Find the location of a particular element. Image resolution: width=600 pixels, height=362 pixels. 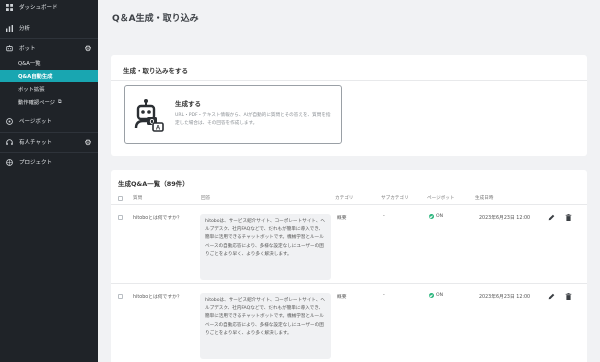

sidebar-subitem-label: Q&A一覧 is located at coordinates (29, 64).